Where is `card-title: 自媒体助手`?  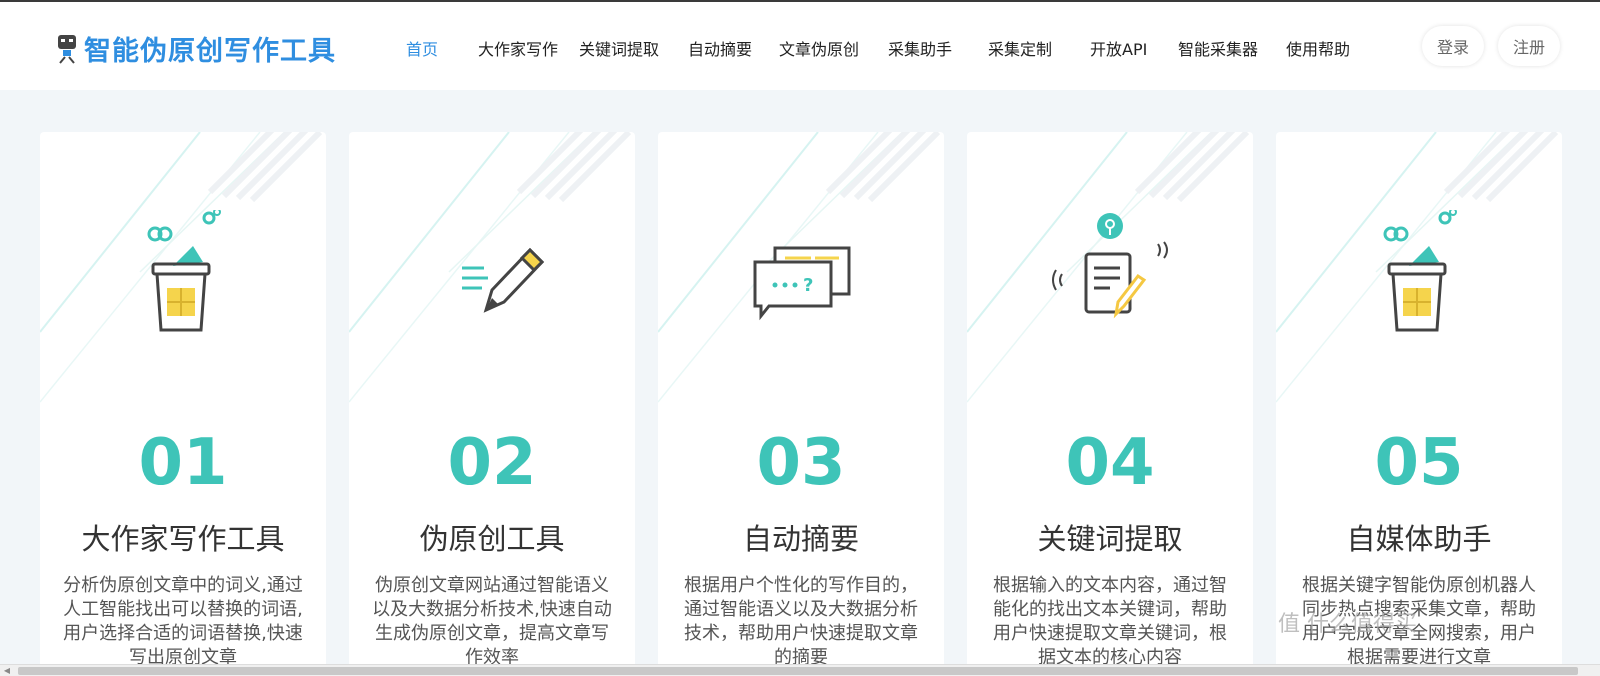 card-title: 自媒体助手 is located at coordinates (1419, 539).